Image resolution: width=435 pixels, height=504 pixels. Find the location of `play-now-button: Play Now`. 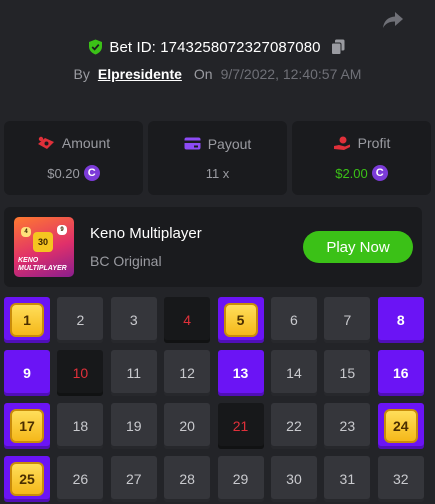

play-now-button: Play Now is located at coordinates (358, 247).